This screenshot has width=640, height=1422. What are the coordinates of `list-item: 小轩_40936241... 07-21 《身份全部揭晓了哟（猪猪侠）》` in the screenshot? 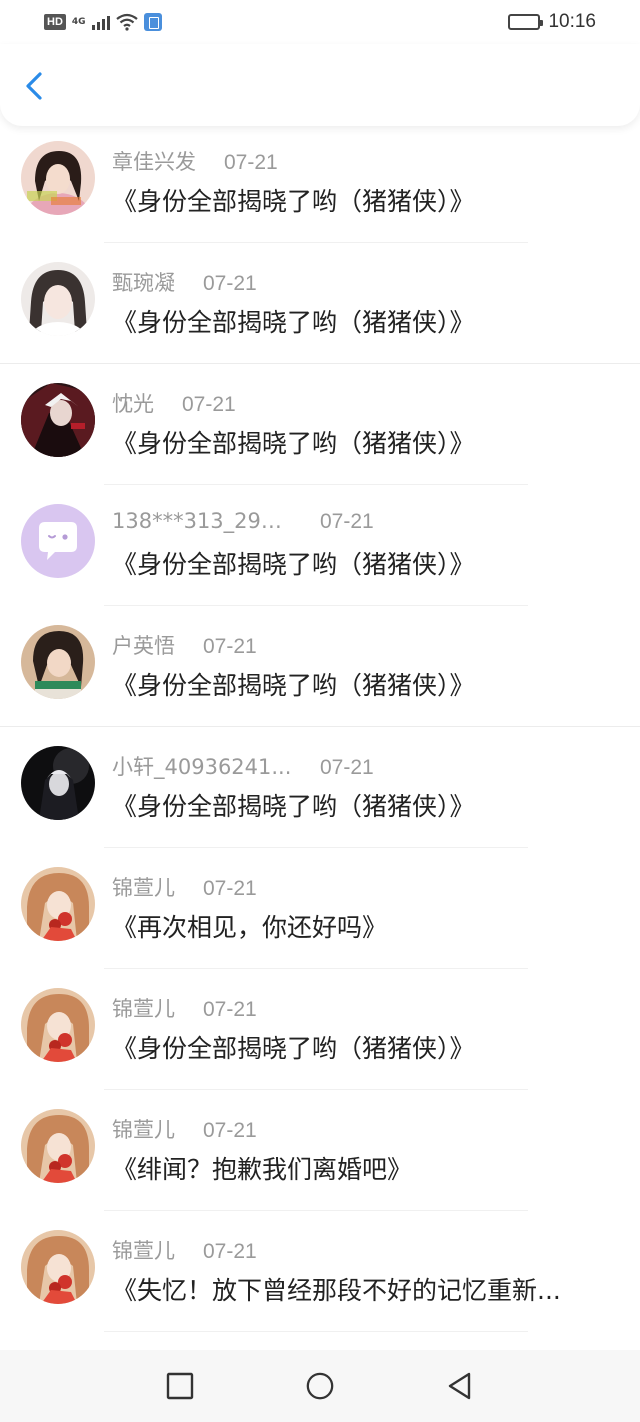 It's located at (320, 787).